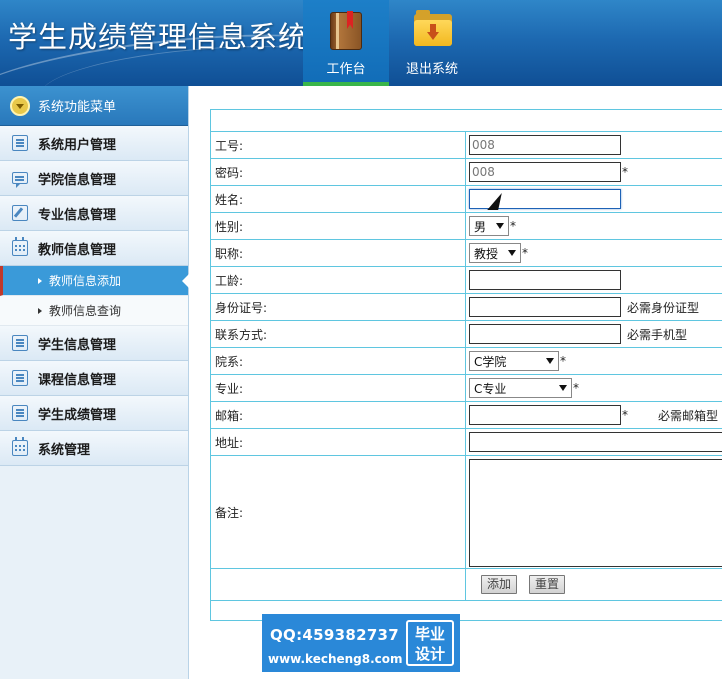 The image size is (722, 679). I want to click on sidebar-item-college: 学院信息管理, so click(94, 178).